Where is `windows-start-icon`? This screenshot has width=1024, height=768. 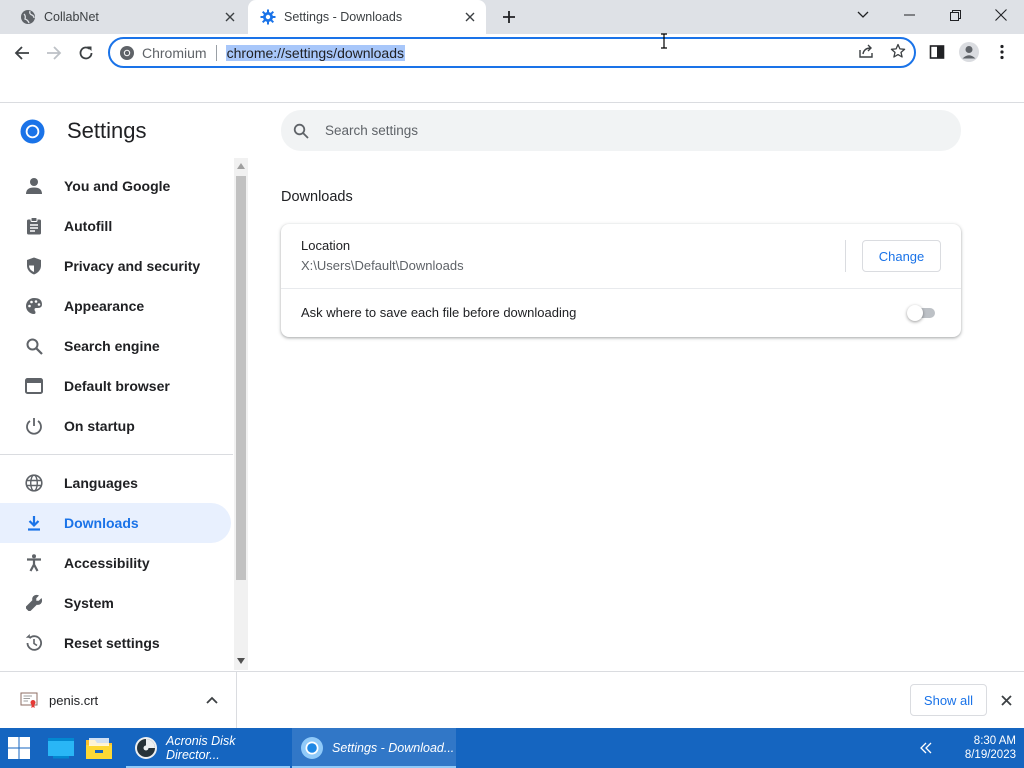 windows-start-icon is located at coordinates (19, 748).